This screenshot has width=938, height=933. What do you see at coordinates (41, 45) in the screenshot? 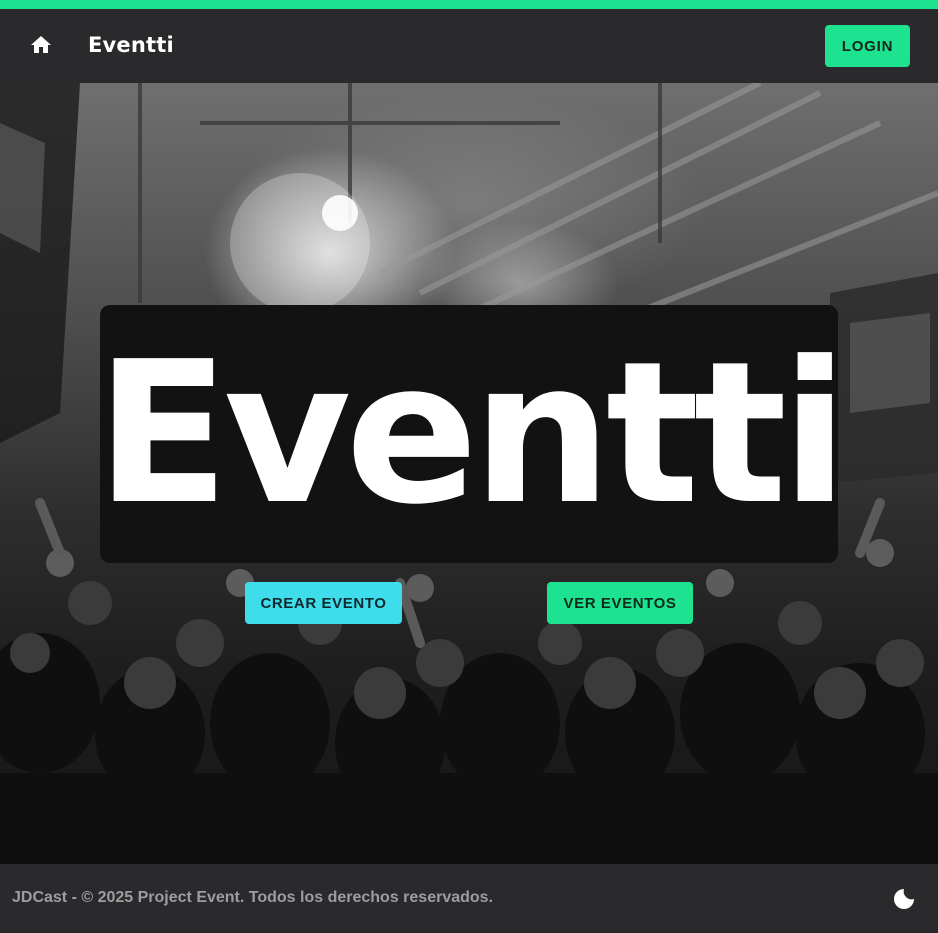
I see `home-icon` at bounding box center [41, 45].